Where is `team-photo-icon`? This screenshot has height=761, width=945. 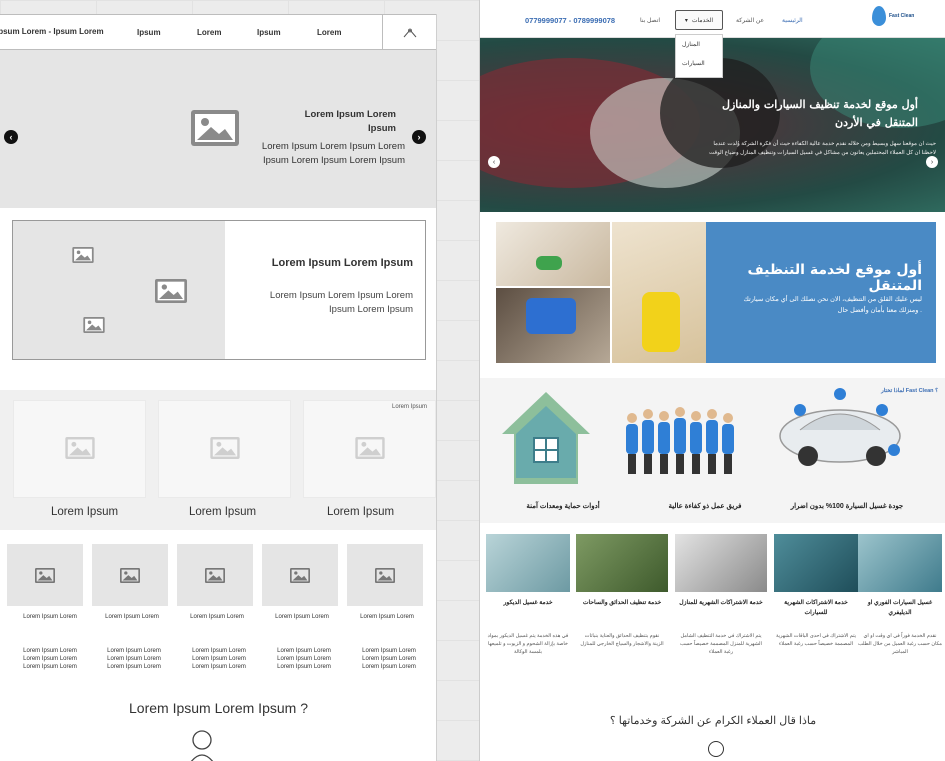 team-photo-icon is located at coordinates (680, 440).